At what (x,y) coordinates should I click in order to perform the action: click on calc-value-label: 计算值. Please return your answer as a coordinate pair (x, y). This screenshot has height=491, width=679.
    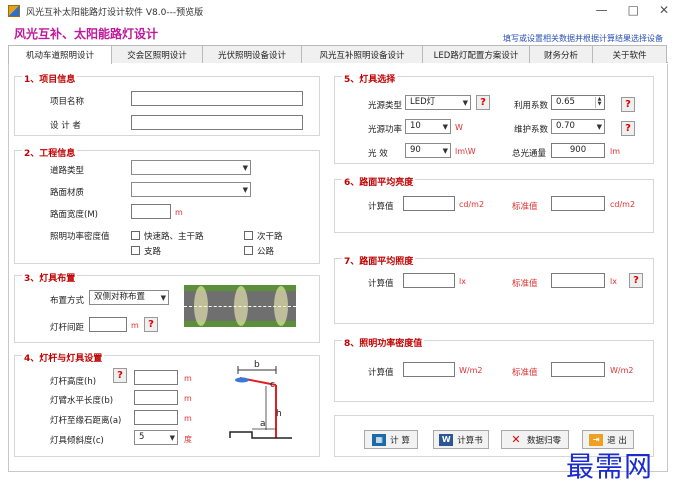
    Looking at the image, I should click on (381, 284).